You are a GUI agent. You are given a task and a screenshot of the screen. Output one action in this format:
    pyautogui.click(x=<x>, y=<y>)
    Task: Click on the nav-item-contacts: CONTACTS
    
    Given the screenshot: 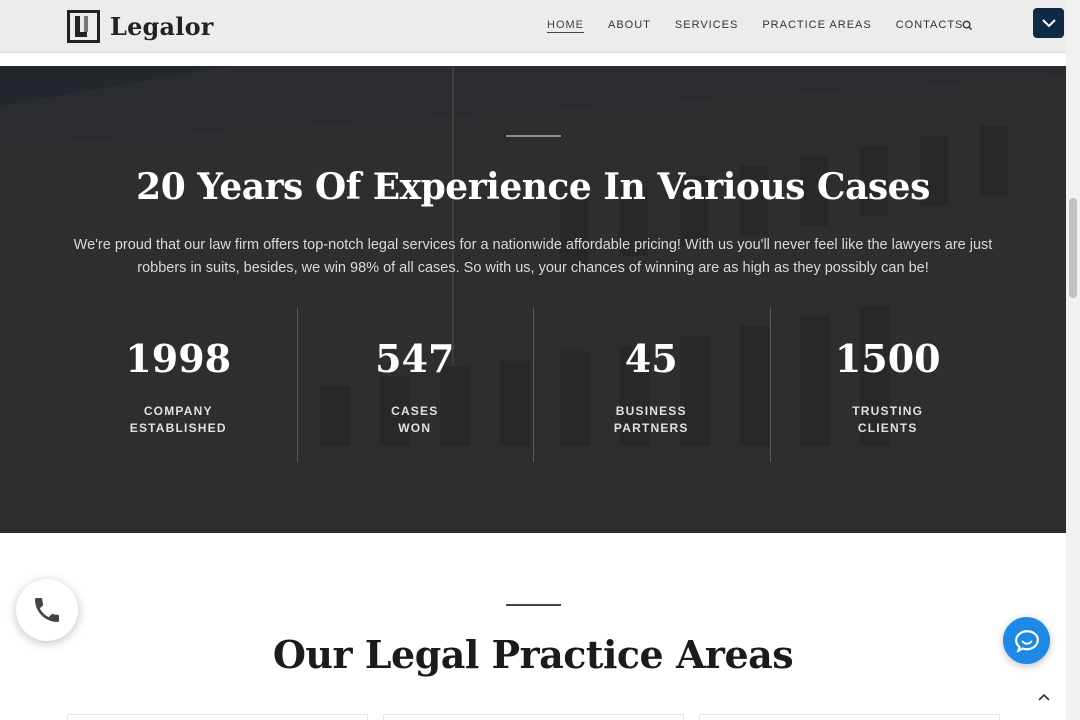 What is the action you would take?
    pyautogui.click(x=930, y=25)
    